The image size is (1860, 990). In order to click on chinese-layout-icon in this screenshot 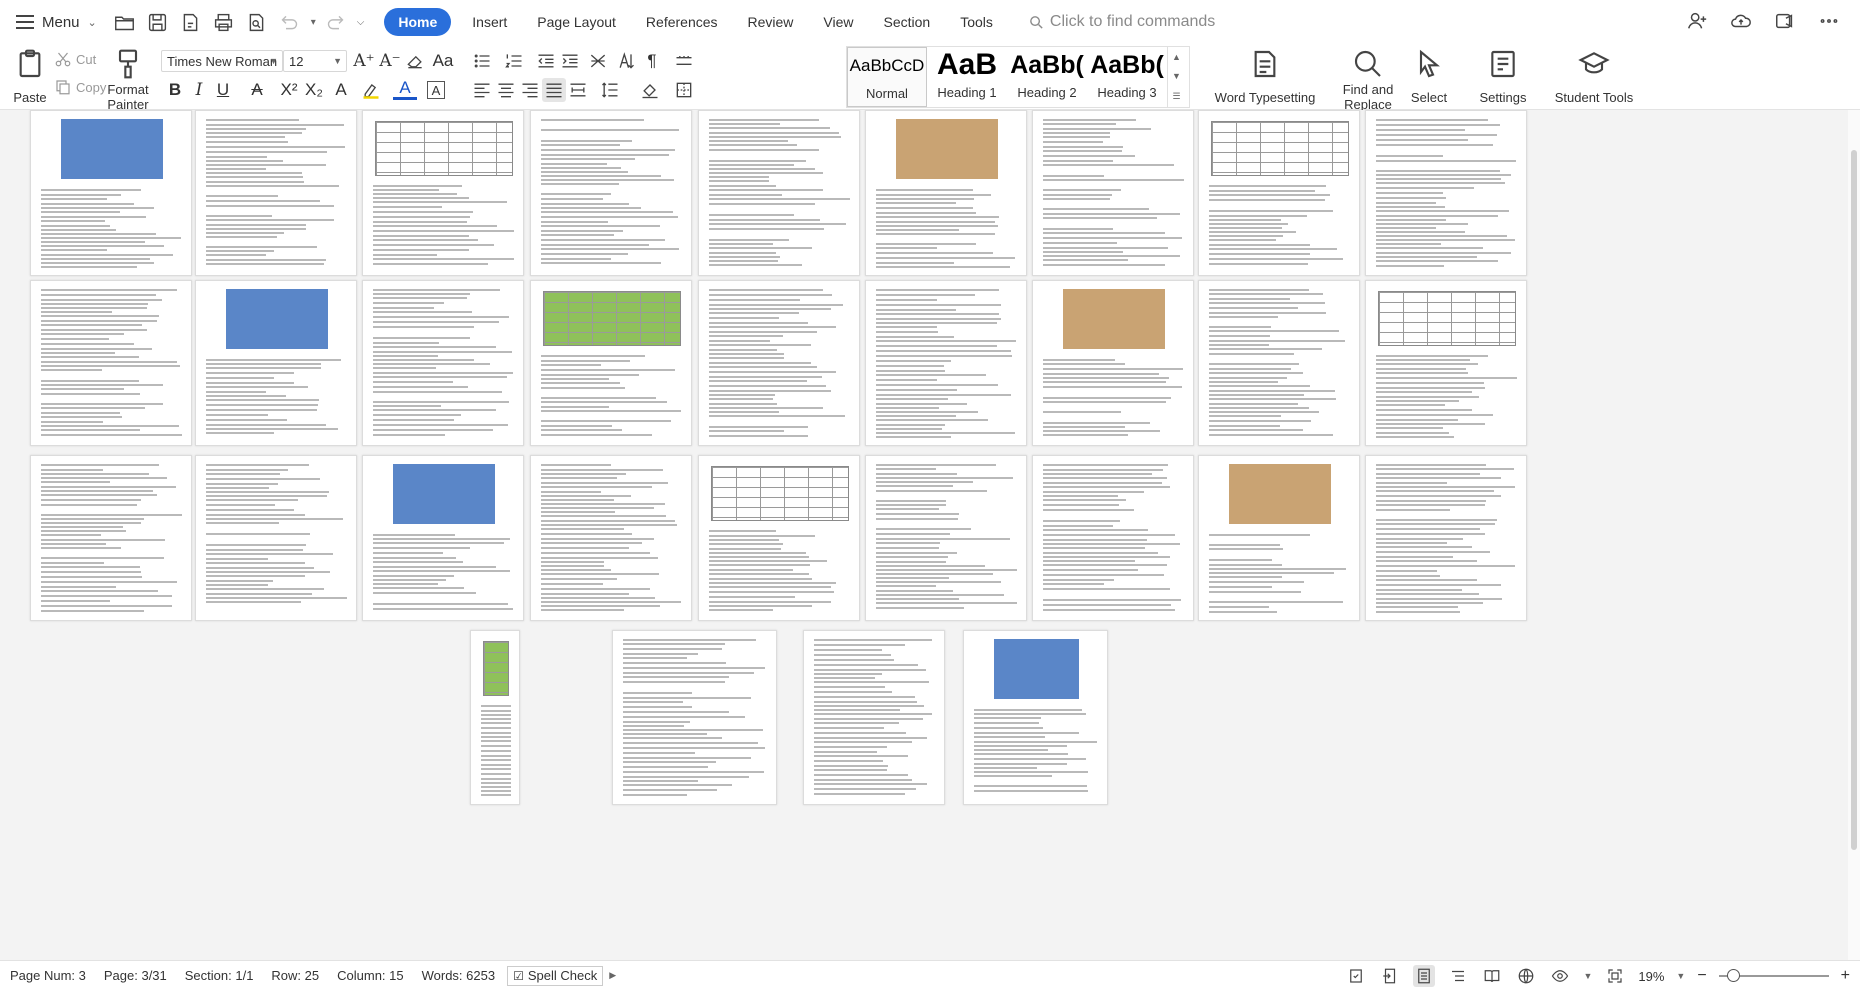, I will do `click(598, 61)`.